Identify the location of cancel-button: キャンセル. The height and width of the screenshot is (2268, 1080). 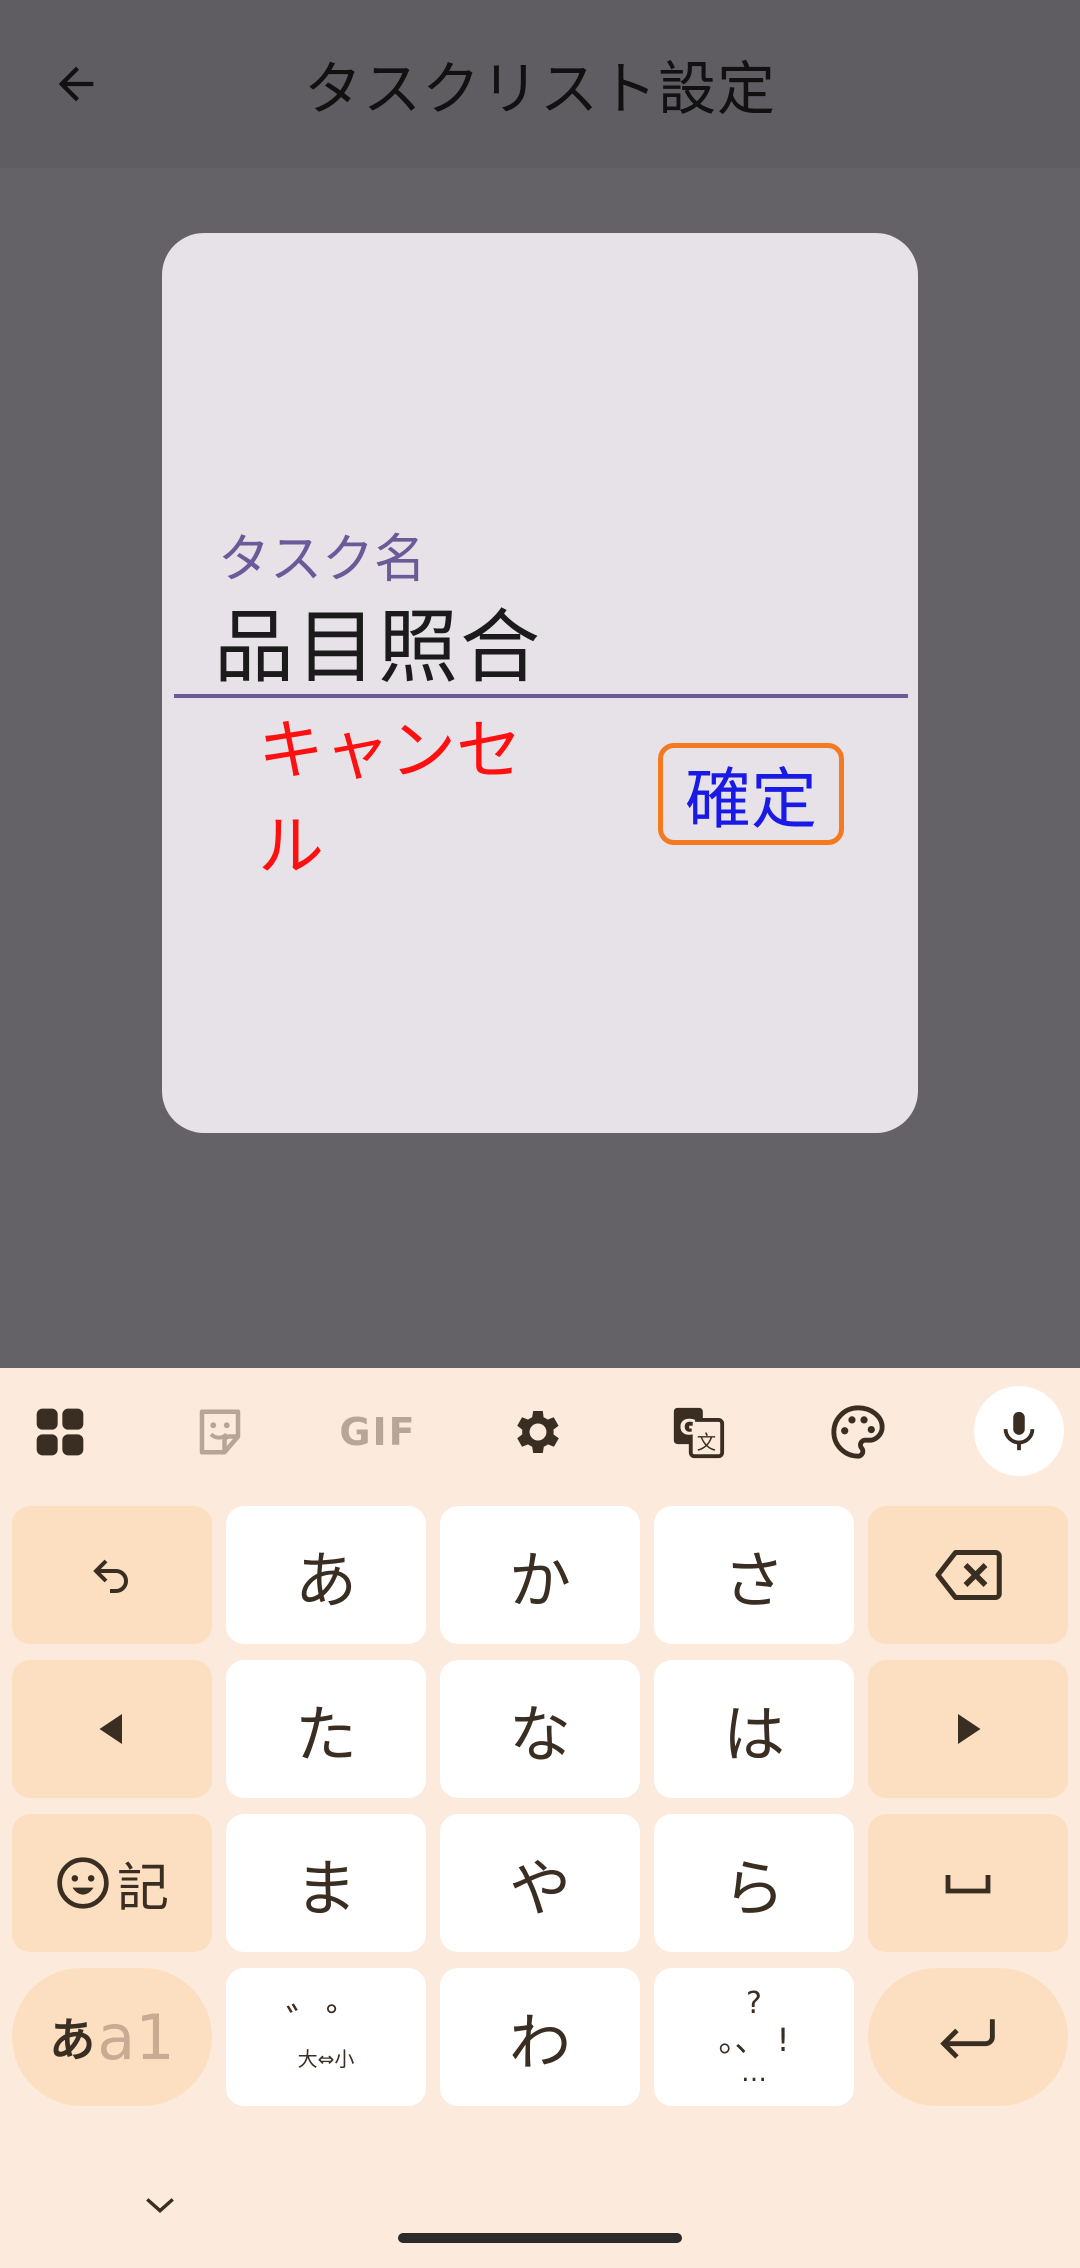
(408, 798).